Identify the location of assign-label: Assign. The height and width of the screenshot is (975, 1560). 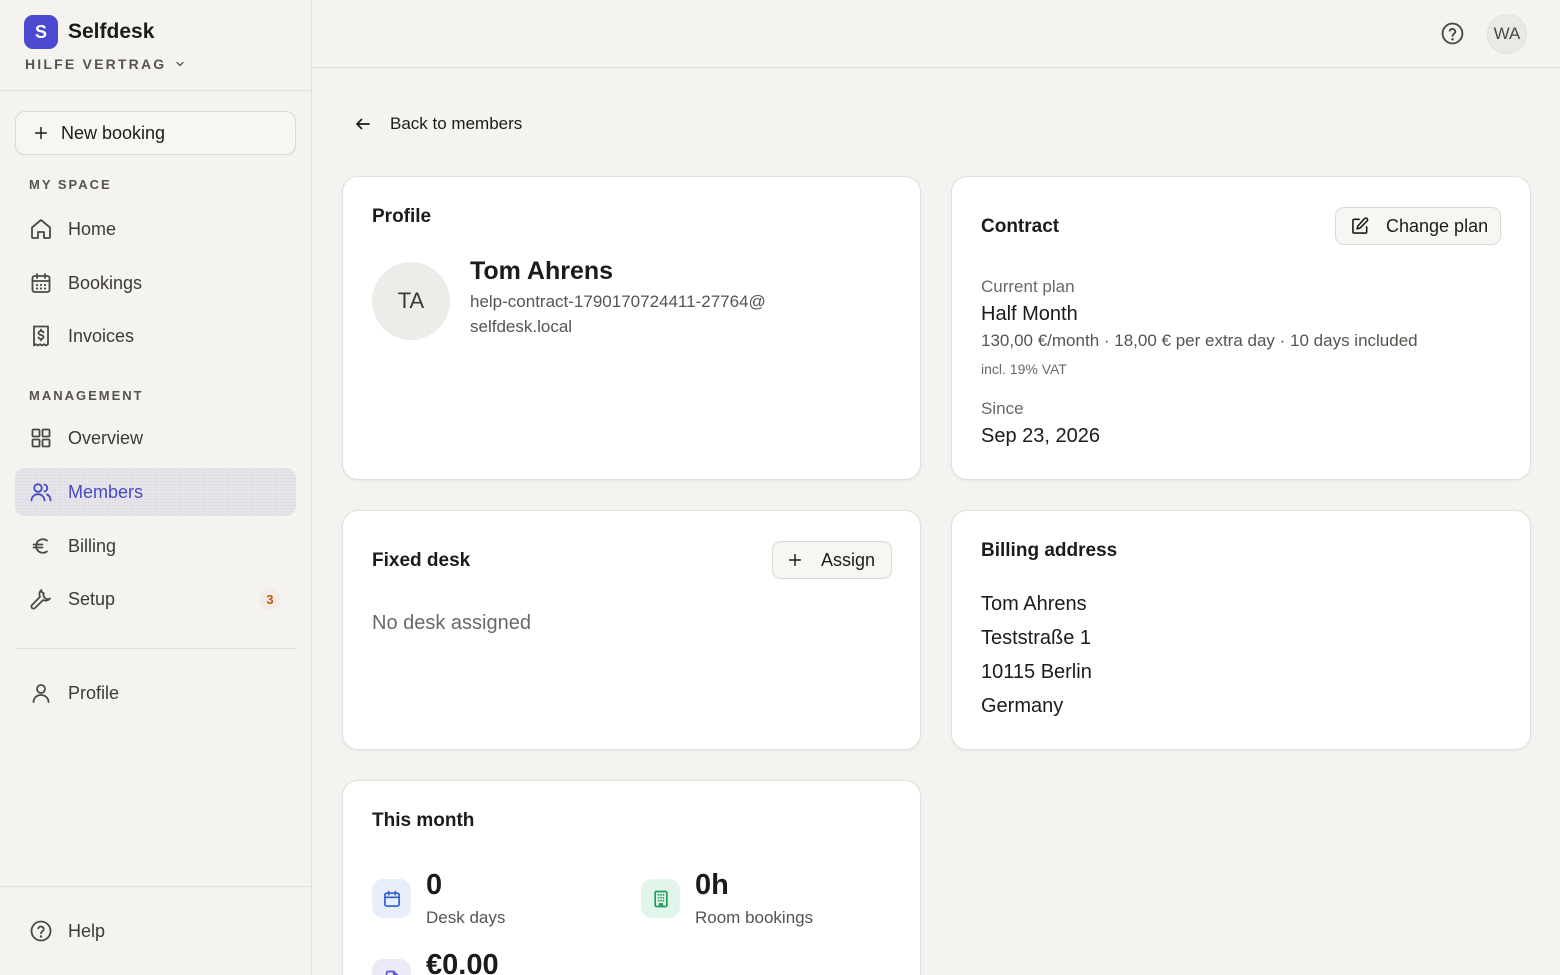
(848, 559).